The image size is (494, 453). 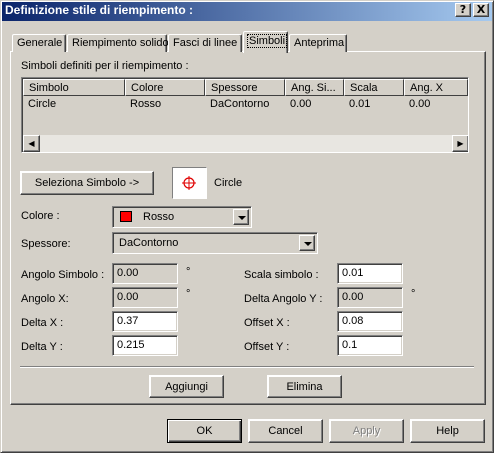 I want to click on delta-x-field: 0.37, so click(x=145, y=321).